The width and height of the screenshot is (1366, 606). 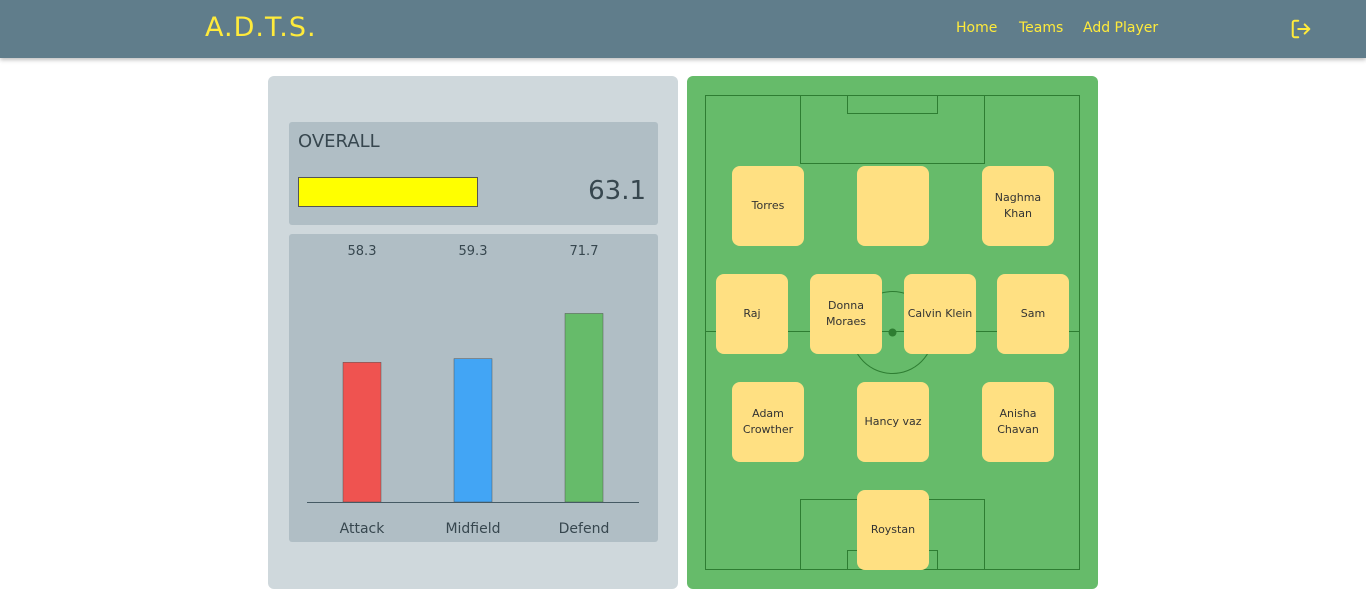 I want to click on player-card: Hancy vaz, so click(x=893, y=422).